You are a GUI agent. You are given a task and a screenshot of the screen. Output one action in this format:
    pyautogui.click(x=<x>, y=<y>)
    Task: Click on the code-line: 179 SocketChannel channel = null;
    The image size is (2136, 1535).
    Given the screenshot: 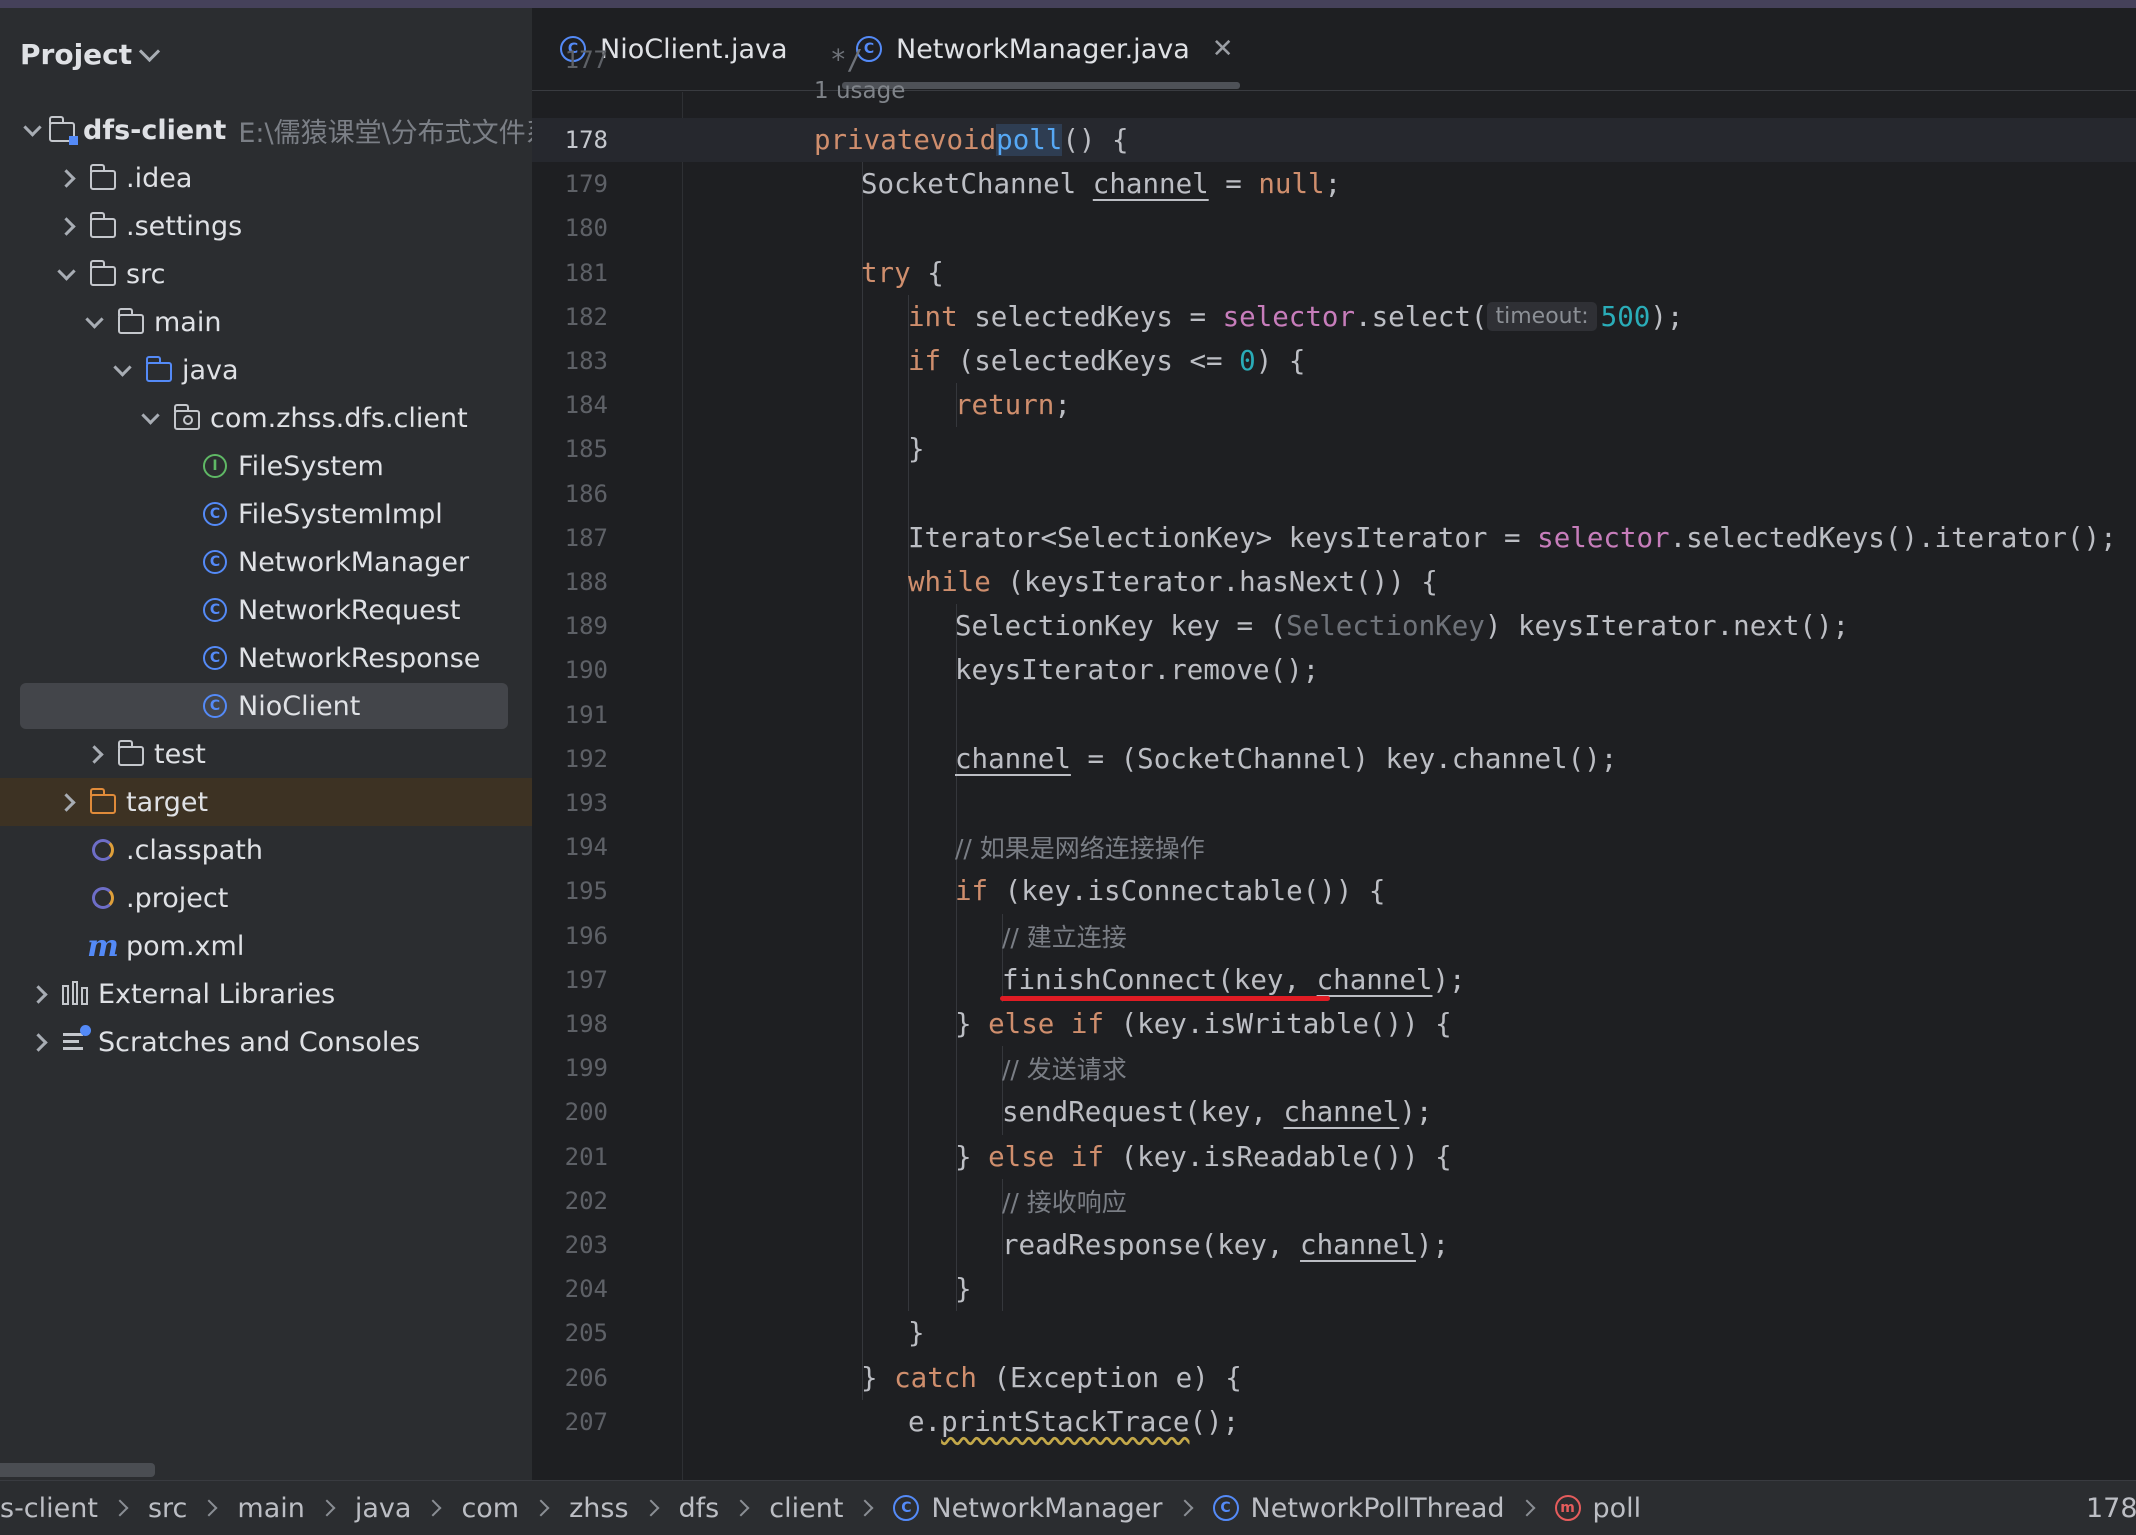 What is the action you would take?
    pyautogui.click(x=1334, y=184)
    